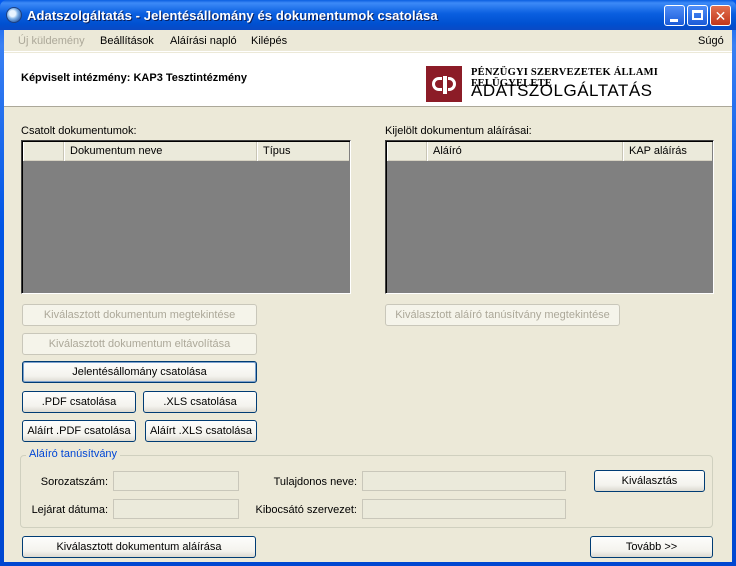 This screenshot has width=736, height=566. What do you see at coordinates (315, 482) in the screenshot?
I see `owner-label: Tulajdonos neve:` at bounding box center [315, 482].